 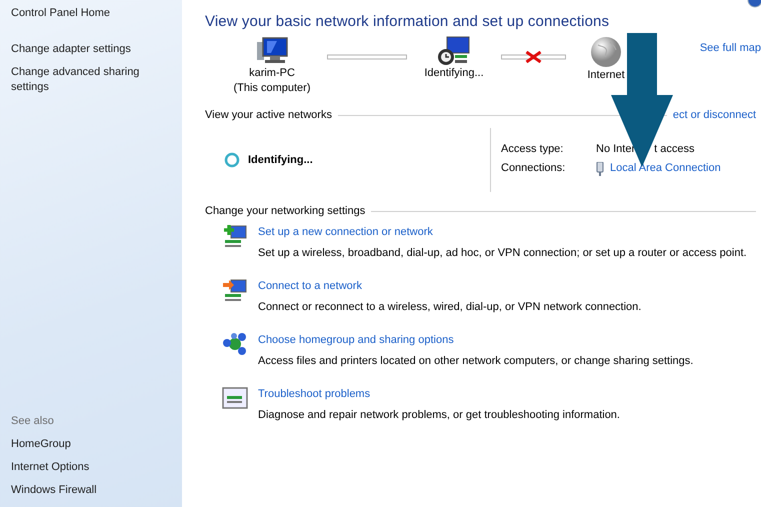 I want to click on network-computer-icon, so click(x=454, y=51).